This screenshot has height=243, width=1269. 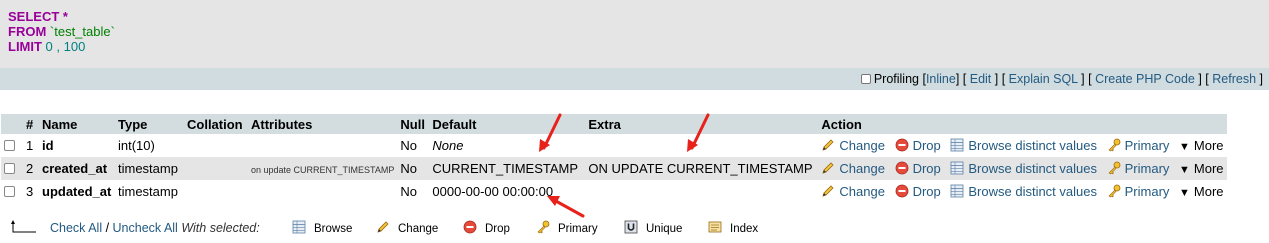 What do you see at coordinates (701, 191) in the screenshot?
I see `column-extra` at bounding box center [701, 191].